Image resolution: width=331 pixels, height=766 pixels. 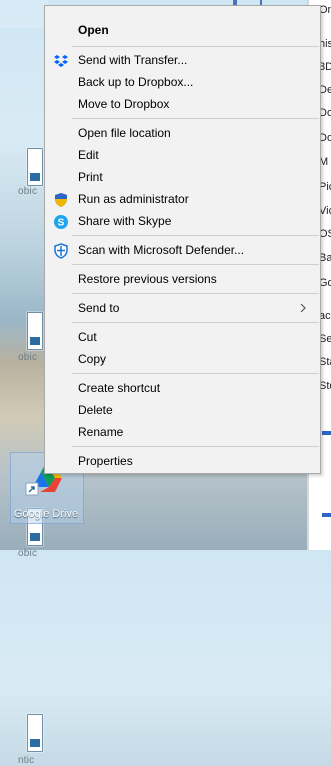 I want to click on menu-item-run-as-administrator: Run as administrator, so click(x=182, y=199).